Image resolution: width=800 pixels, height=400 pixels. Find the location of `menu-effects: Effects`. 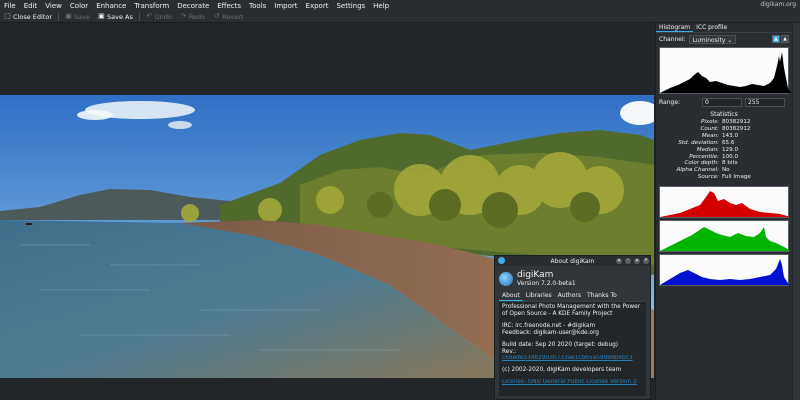

menu-effects: Effects is located at coordinates (229, 6).